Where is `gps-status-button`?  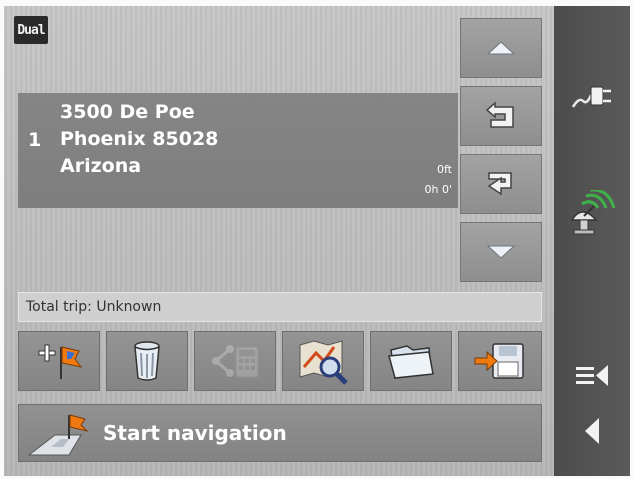
gps-status-button is located at coordinates (592, 213).